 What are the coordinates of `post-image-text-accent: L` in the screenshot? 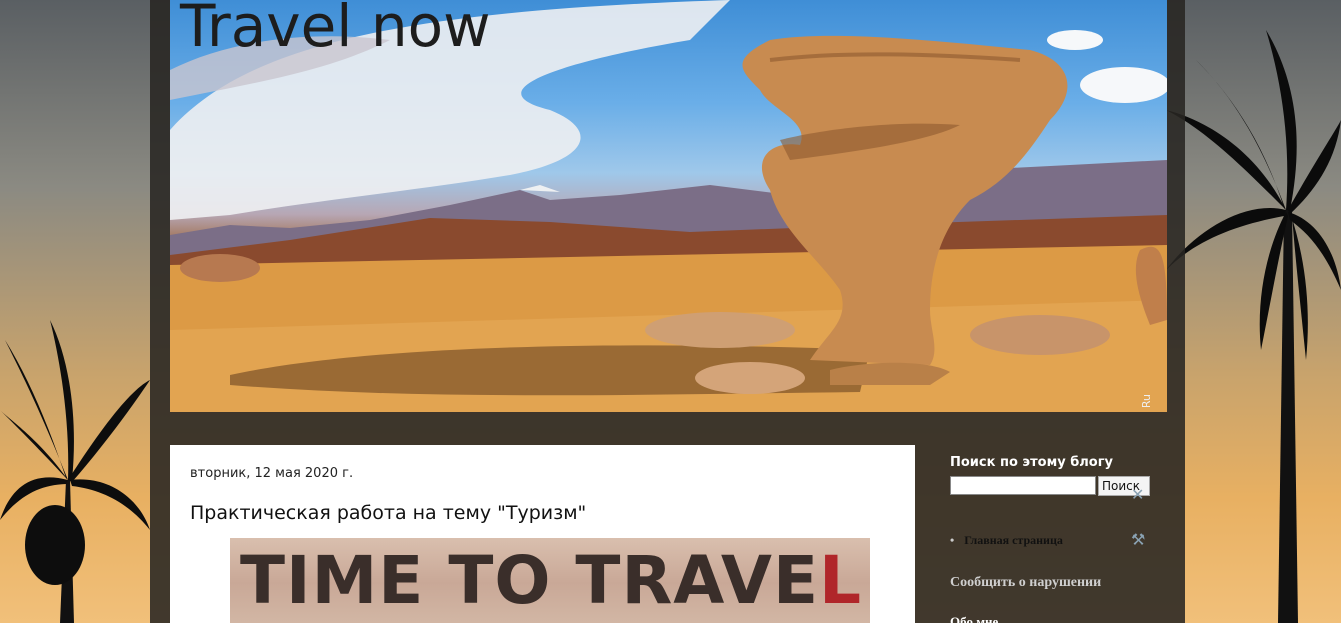 It's located at (841, 580).